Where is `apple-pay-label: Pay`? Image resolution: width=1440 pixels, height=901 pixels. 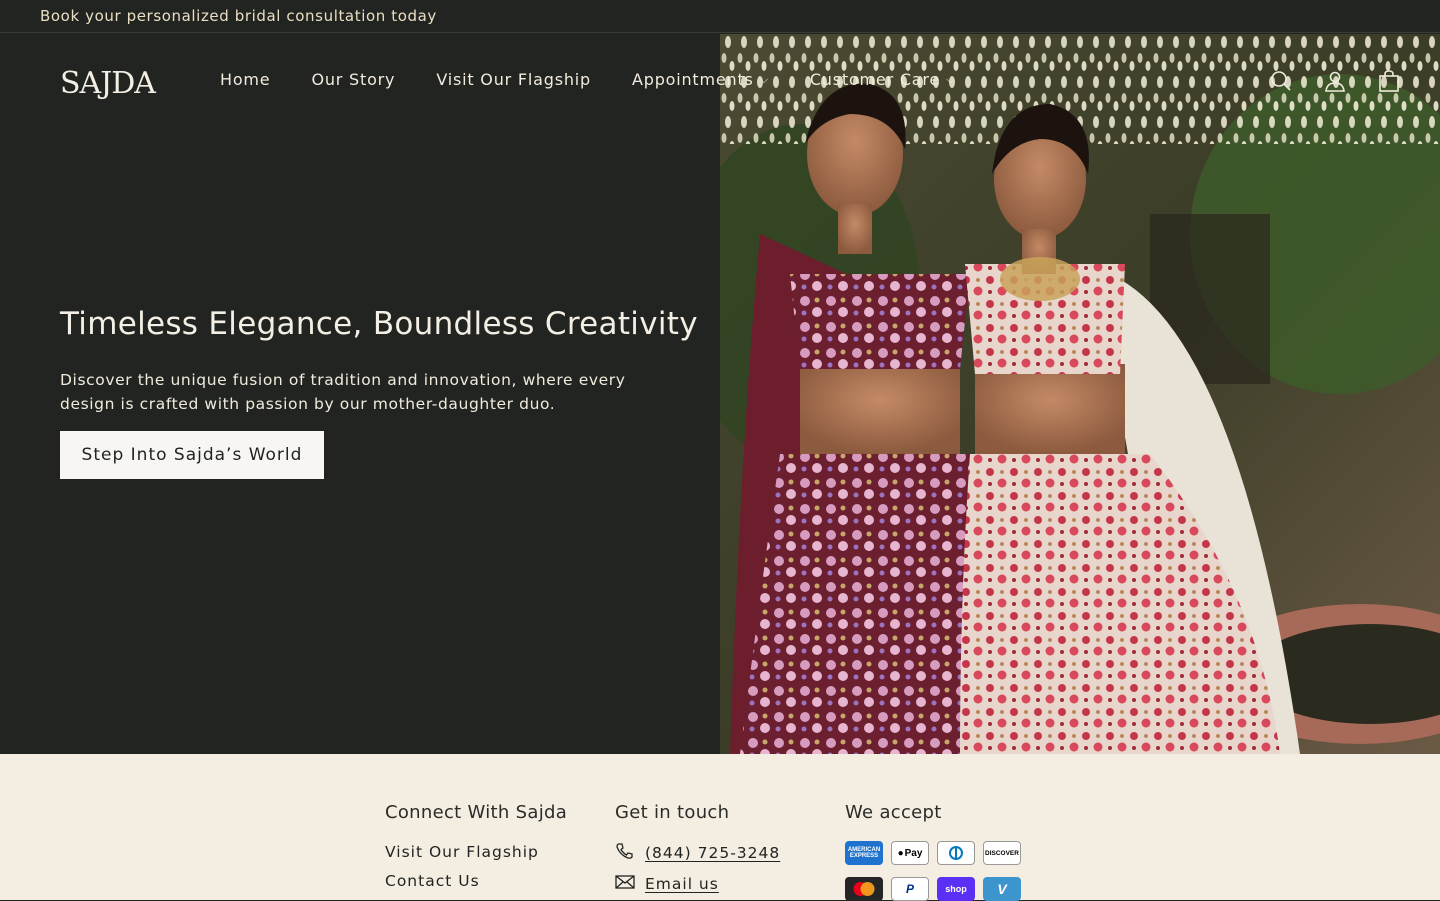
apple-pay-label: Pay is located at coordinates (913, 853).